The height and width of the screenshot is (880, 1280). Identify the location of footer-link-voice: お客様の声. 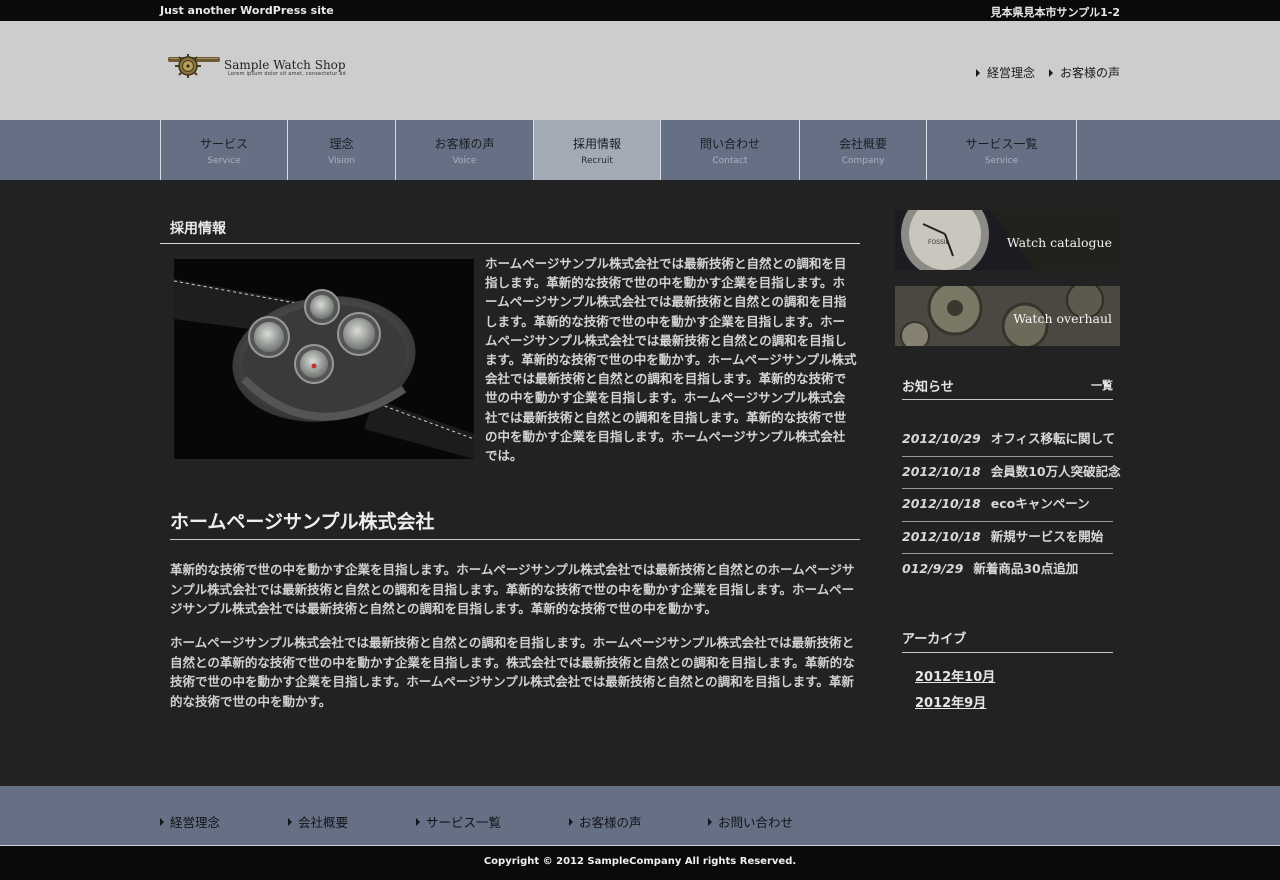
(605, 821).